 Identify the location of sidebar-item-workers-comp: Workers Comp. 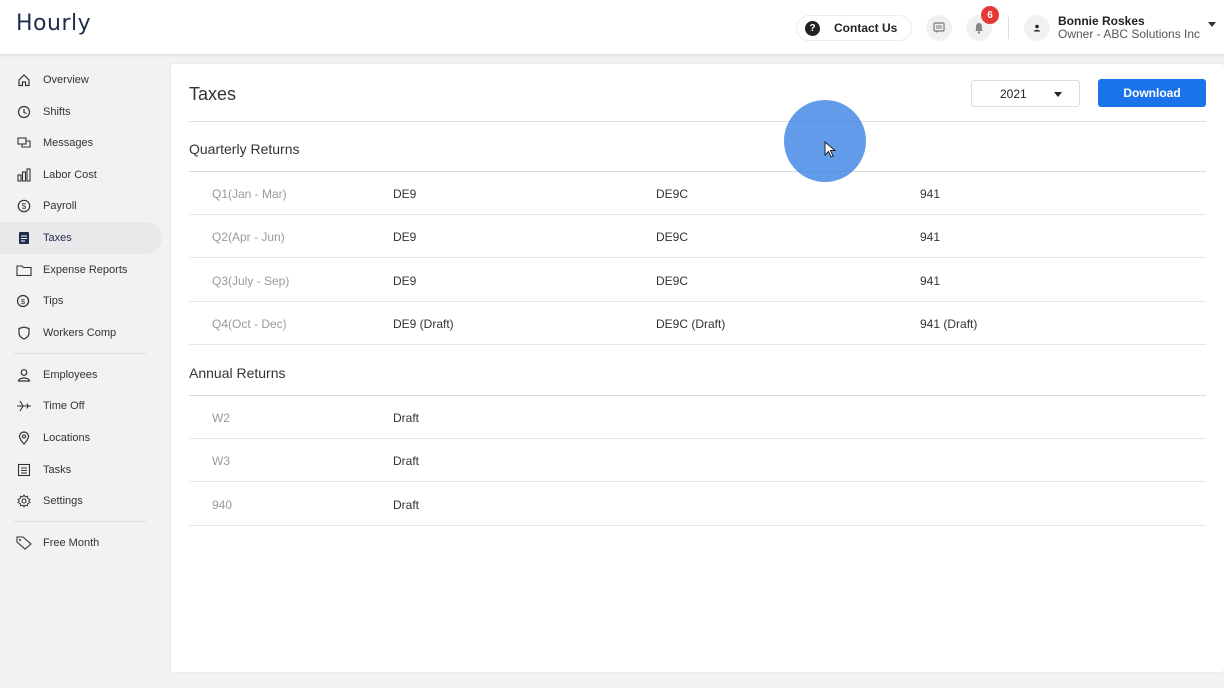
(81, 333).